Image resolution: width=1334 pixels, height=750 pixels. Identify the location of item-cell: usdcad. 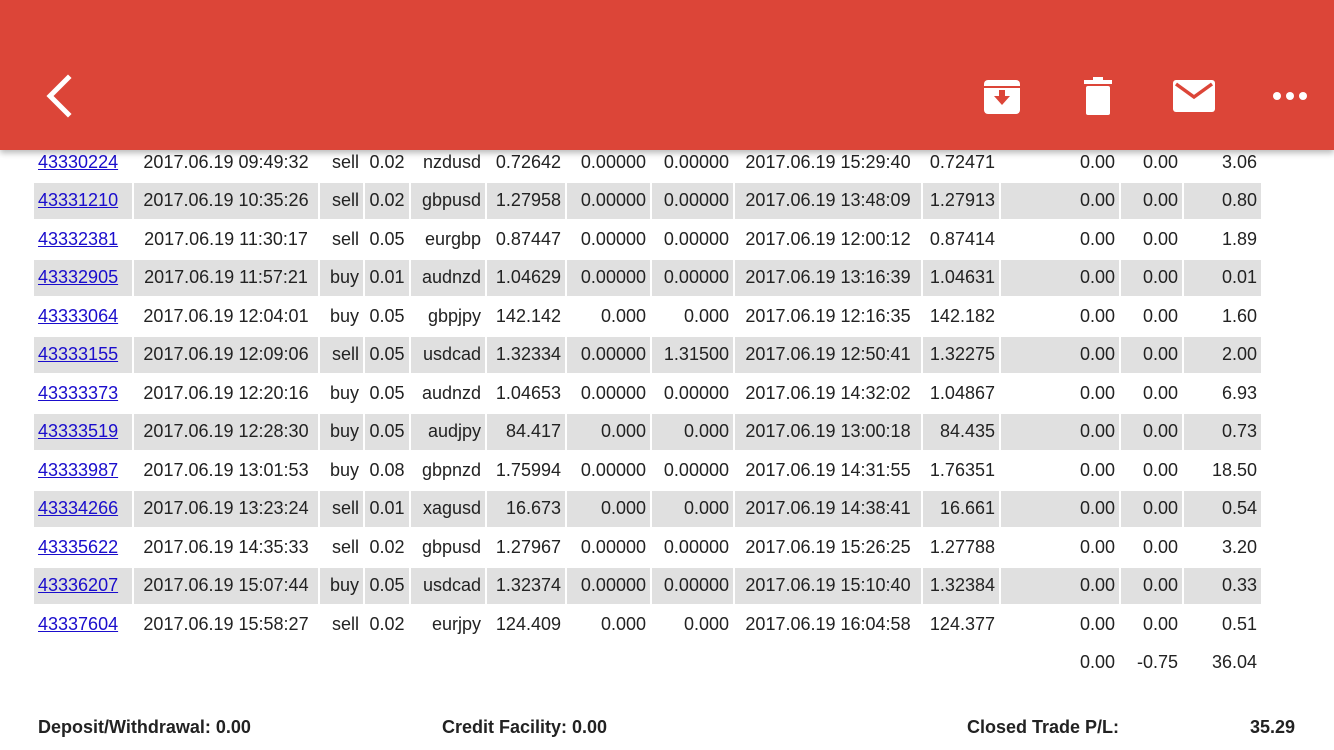
(448, 354).